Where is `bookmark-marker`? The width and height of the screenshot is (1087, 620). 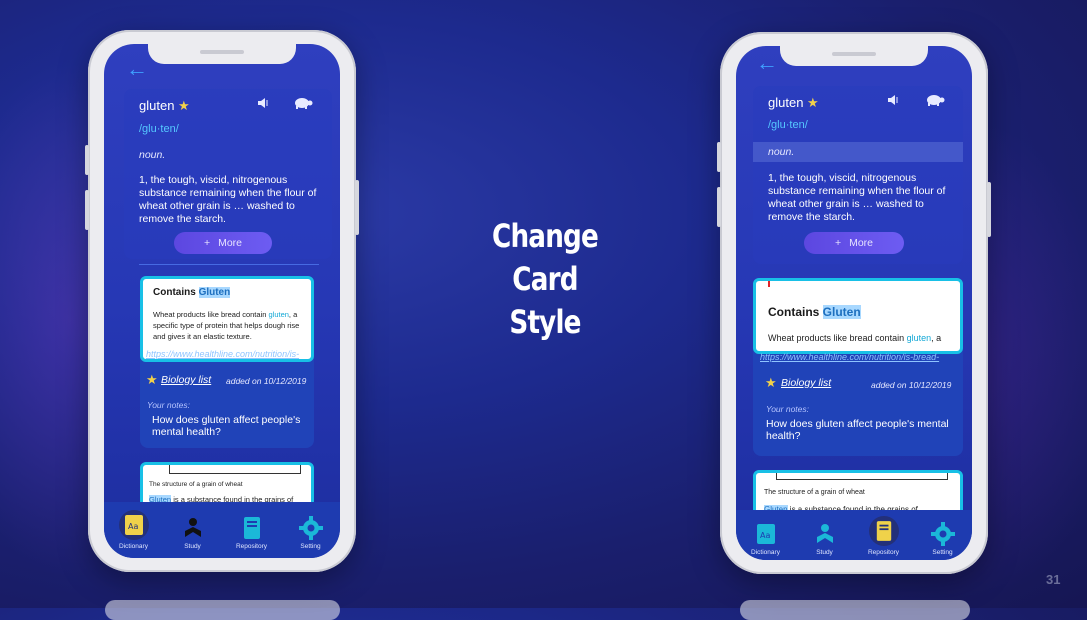
bookmark-marker is located at coordinates (769, 284).